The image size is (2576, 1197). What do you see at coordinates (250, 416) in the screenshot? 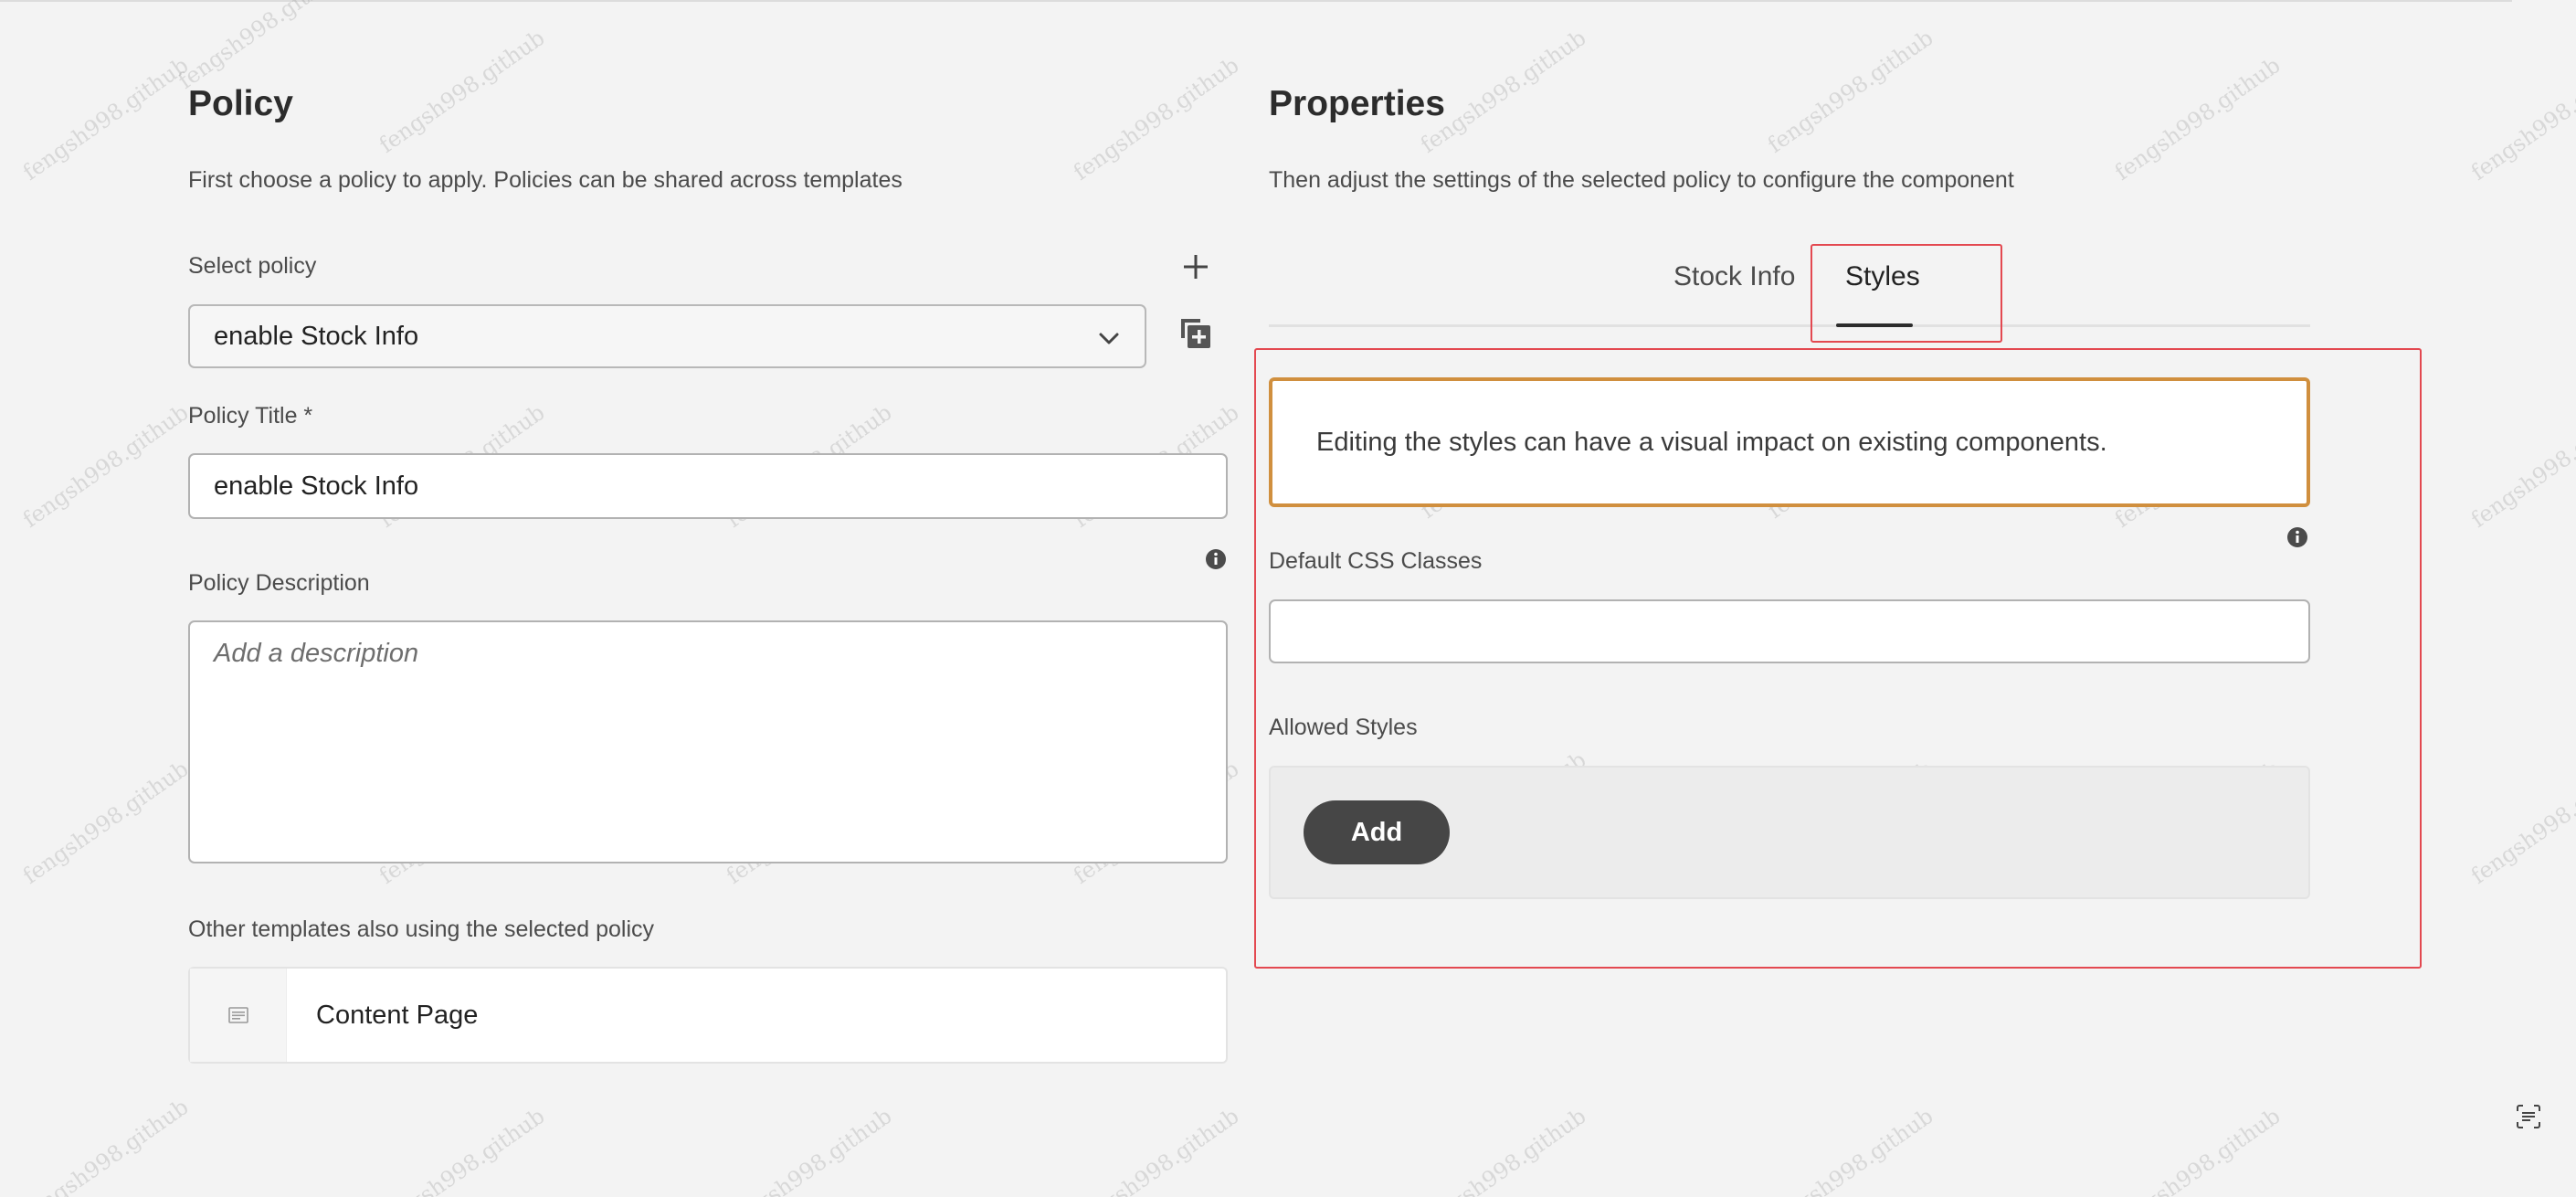
I see `policy-title-label: Policy Title *` at bounding box center [250, 416].